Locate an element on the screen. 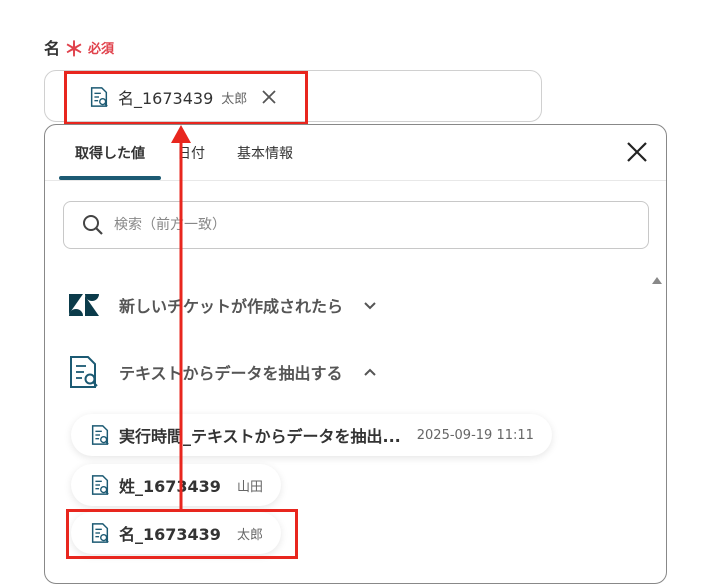 Image resolution: width=711 pixels, height=584 pixels. required-text: 必須 is located at coordinates (101, 49).